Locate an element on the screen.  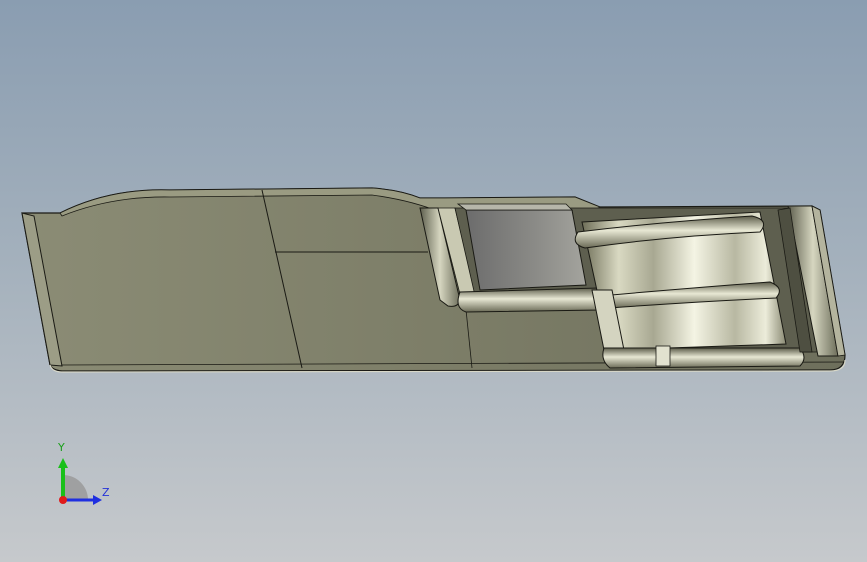
orientation-triad: Y Z is located at coordinates (83, 475).